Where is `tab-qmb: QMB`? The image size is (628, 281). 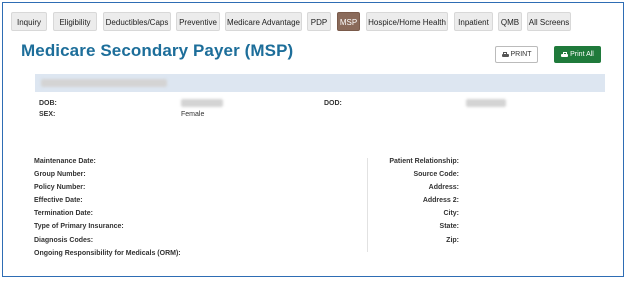 tab-qmb: QMB is located at coordinates (510, 21).